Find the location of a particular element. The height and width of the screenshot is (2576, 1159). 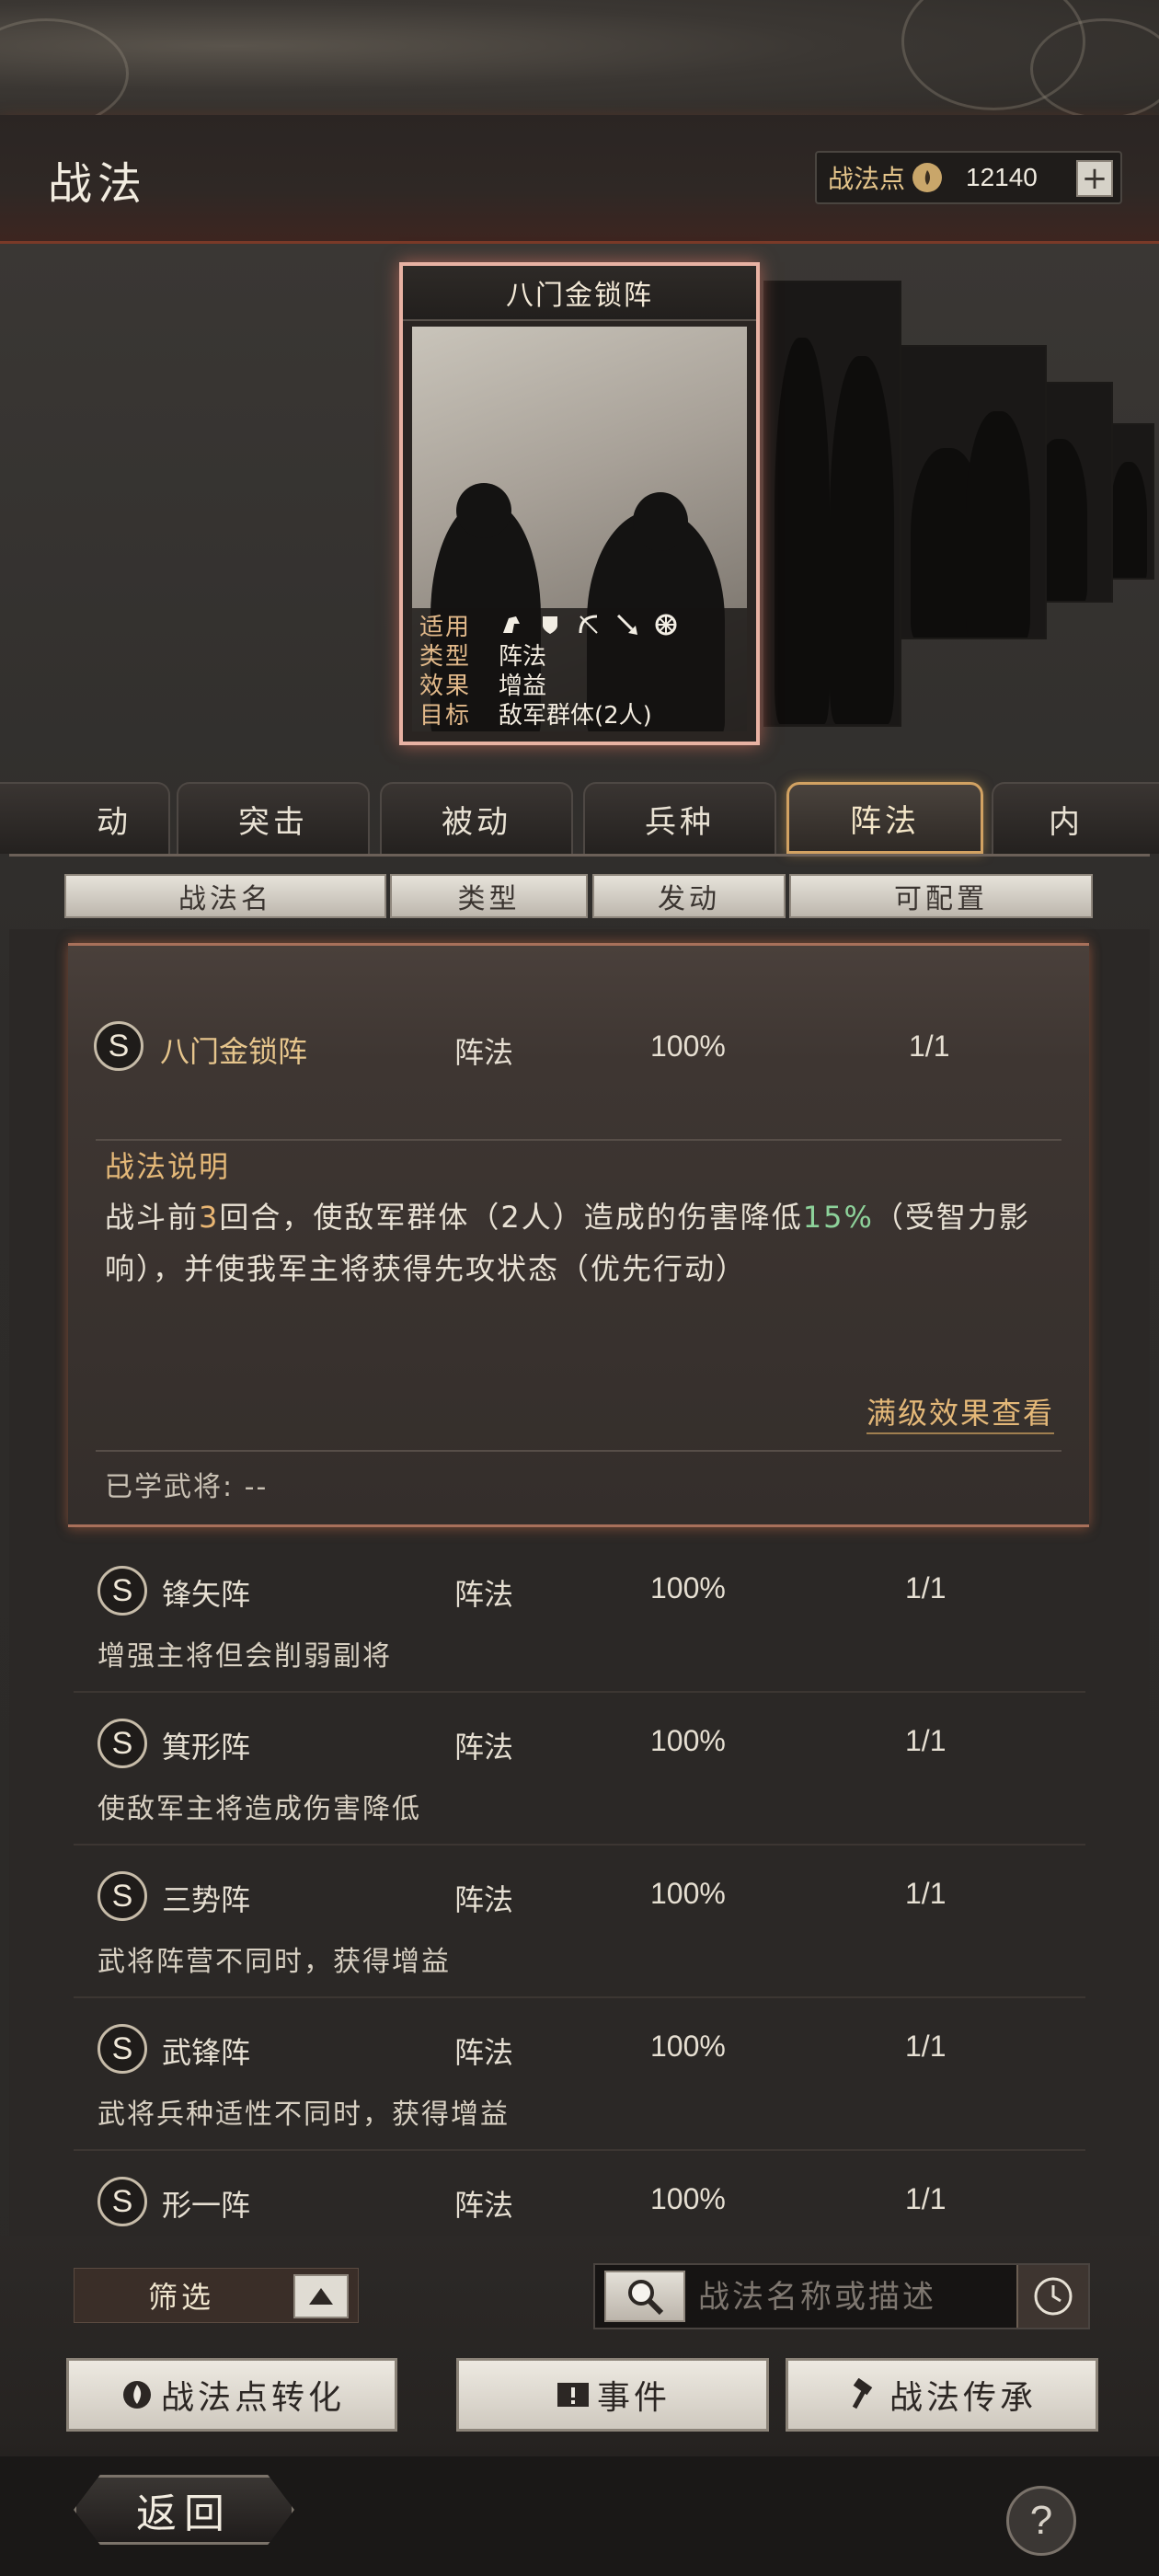

card-field-key: 目标 is located at coordinates (445, 715).